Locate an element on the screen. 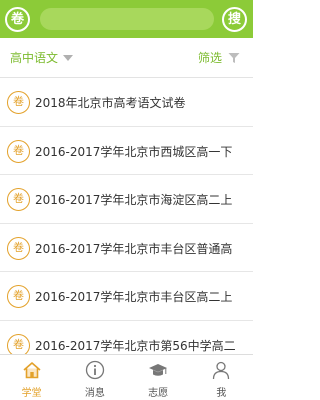  search-input is located at coordinates (127, 19).